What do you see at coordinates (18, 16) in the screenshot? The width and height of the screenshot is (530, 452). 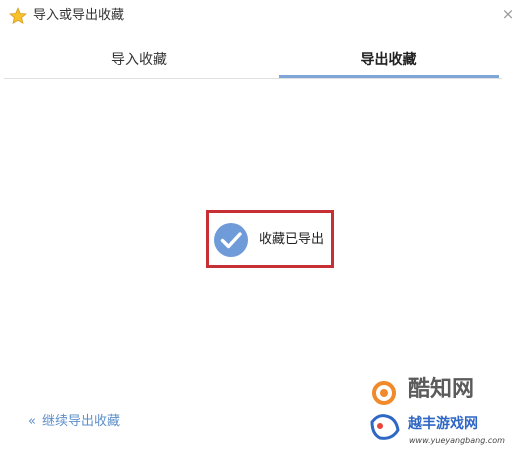 I see `star-icon` at bounding box center [18, 16].